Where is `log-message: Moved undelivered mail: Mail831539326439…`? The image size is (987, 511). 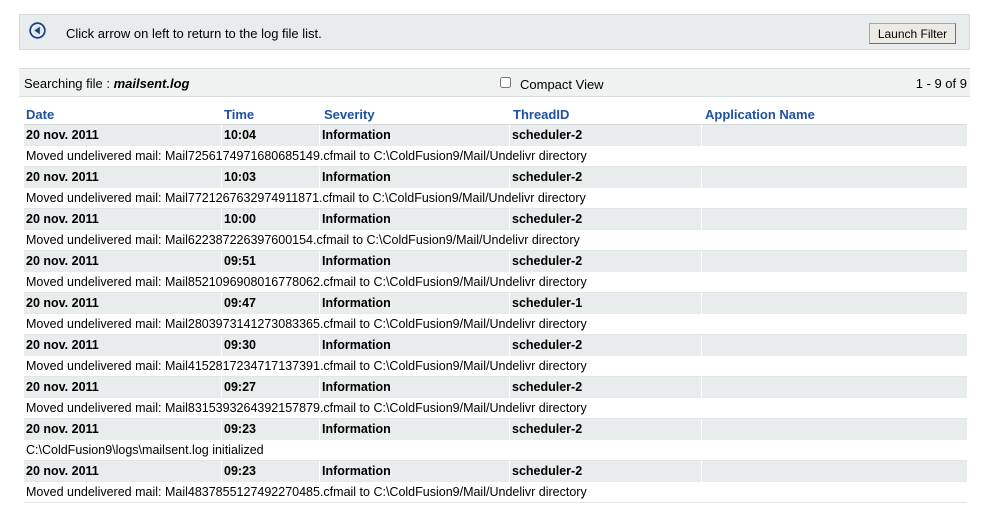
log-message: Moved undelivered mail: Mail831539326439… is located at coordinates (495, 408).